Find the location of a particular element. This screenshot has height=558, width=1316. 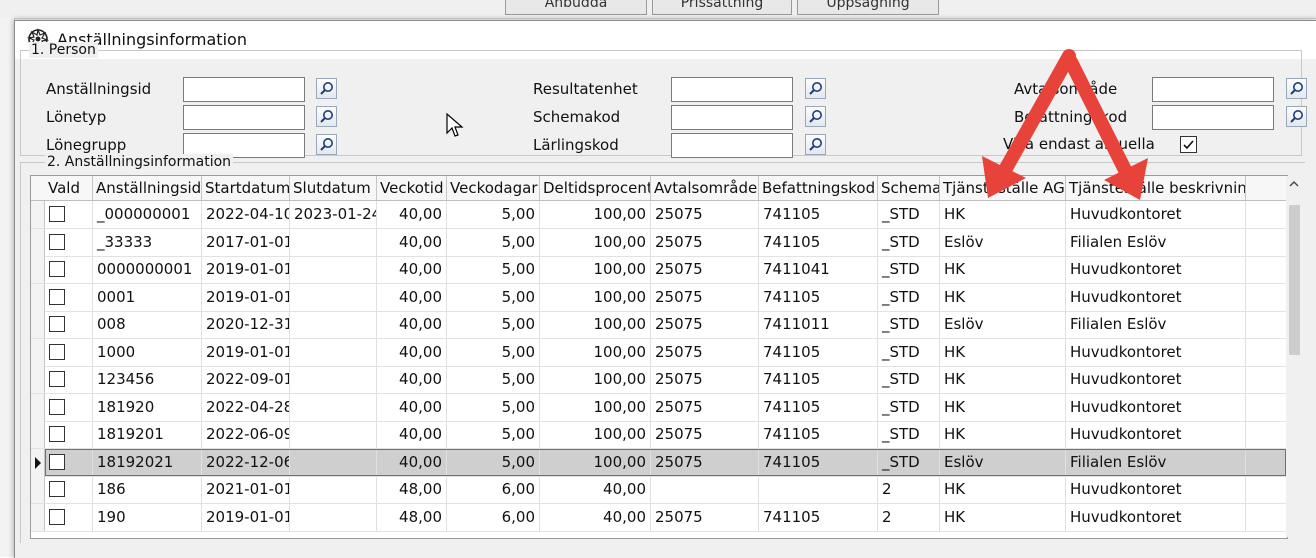

position-code-input is located at coordinates (1213, 117).